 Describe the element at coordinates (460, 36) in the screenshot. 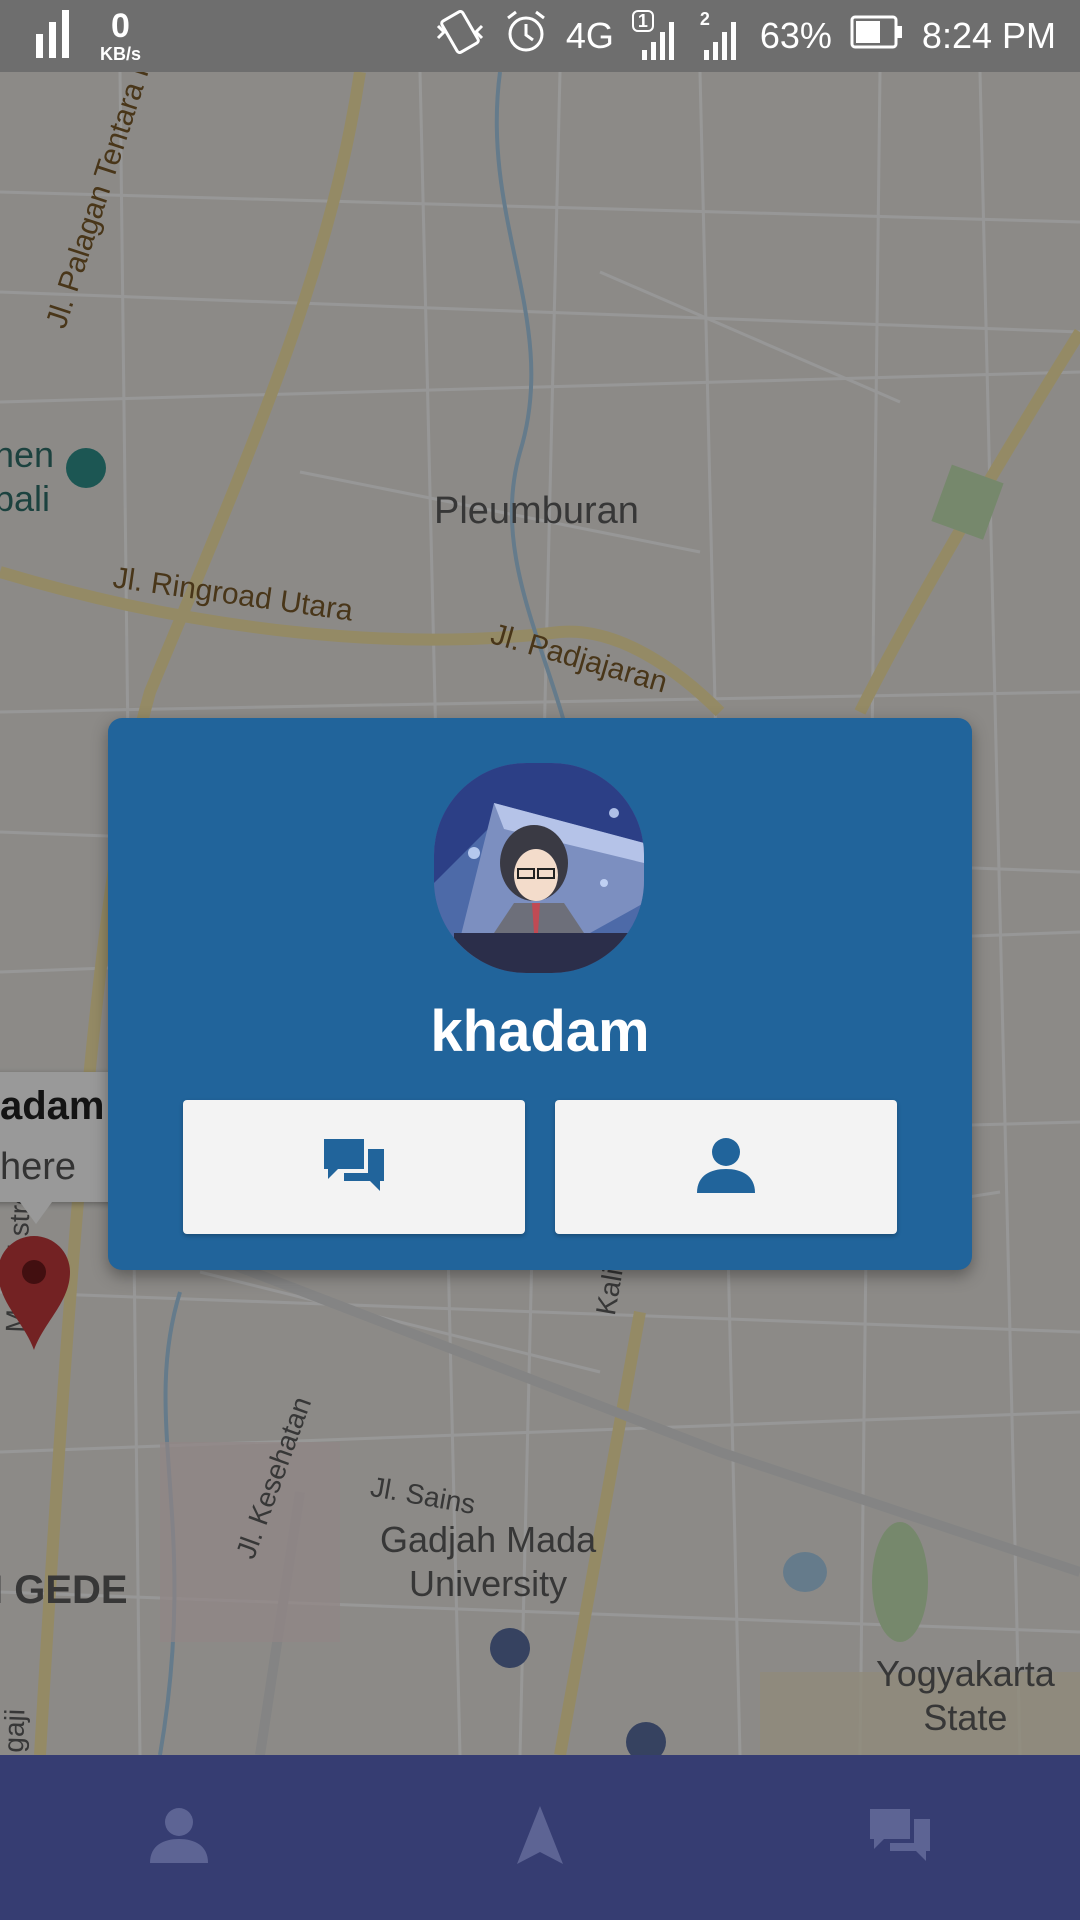

I see `vibrate-icon` at that location.